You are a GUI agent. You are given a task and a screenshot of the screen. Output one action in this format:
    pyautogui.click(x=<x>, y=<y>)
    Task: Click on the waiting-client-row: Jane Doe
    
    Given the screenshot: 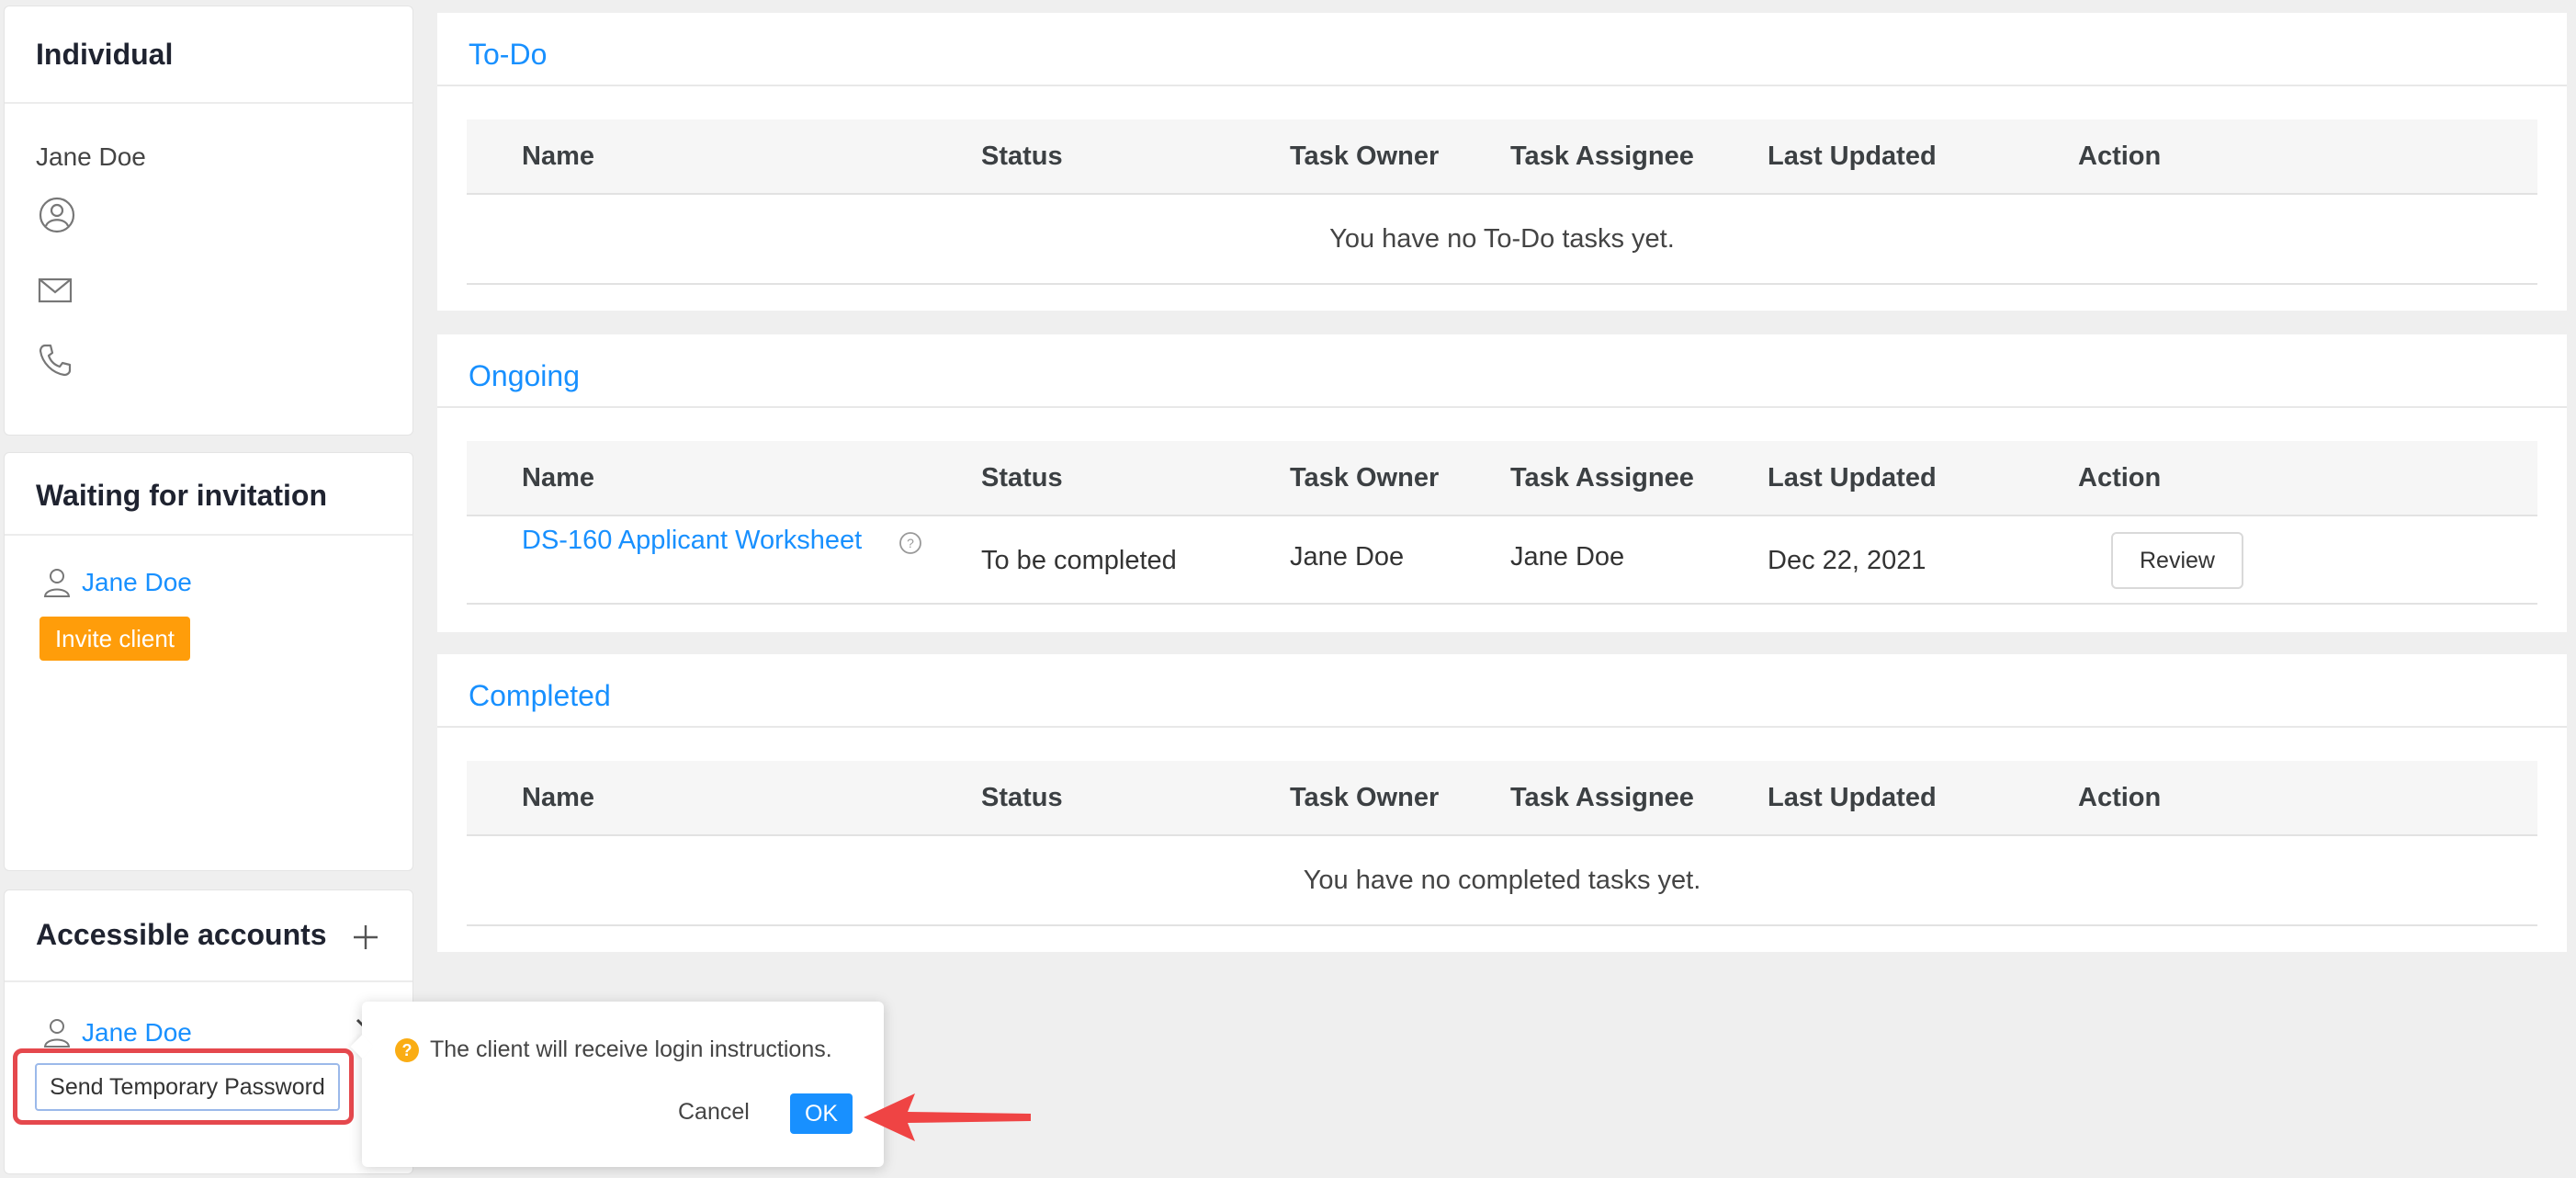 What is the action you would take?
    pyautogui.click(x=117, y=582)
    